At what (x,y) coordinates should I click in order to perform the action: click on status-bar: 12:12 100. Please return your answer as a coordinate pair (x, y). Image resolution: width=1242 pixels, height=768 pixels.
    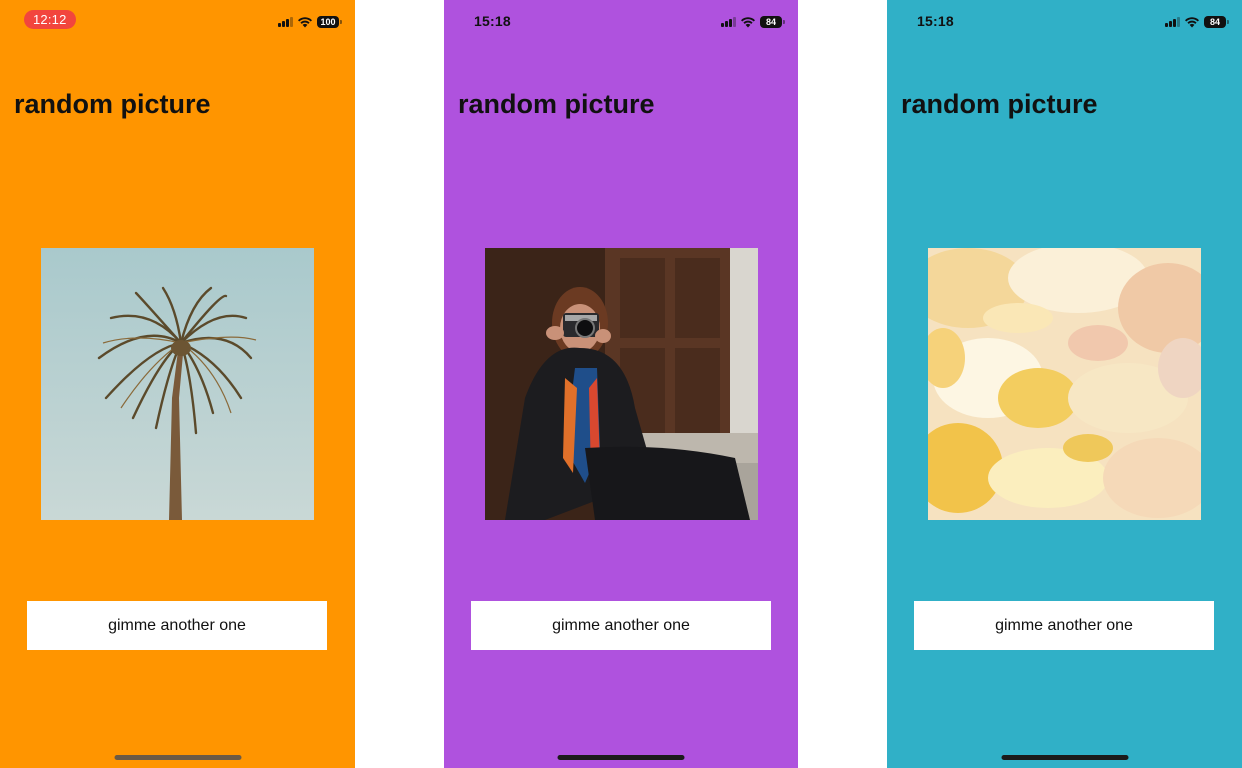
    Looking at the image, I should click on (177, 20).